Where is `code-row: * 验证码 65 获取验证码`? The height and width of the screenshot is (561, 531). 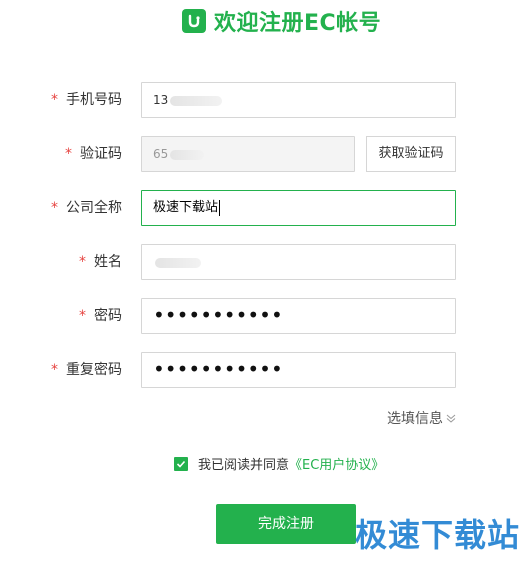
code-row: * 验证码 65 获取验证码 is located at coordinates (265, 154).